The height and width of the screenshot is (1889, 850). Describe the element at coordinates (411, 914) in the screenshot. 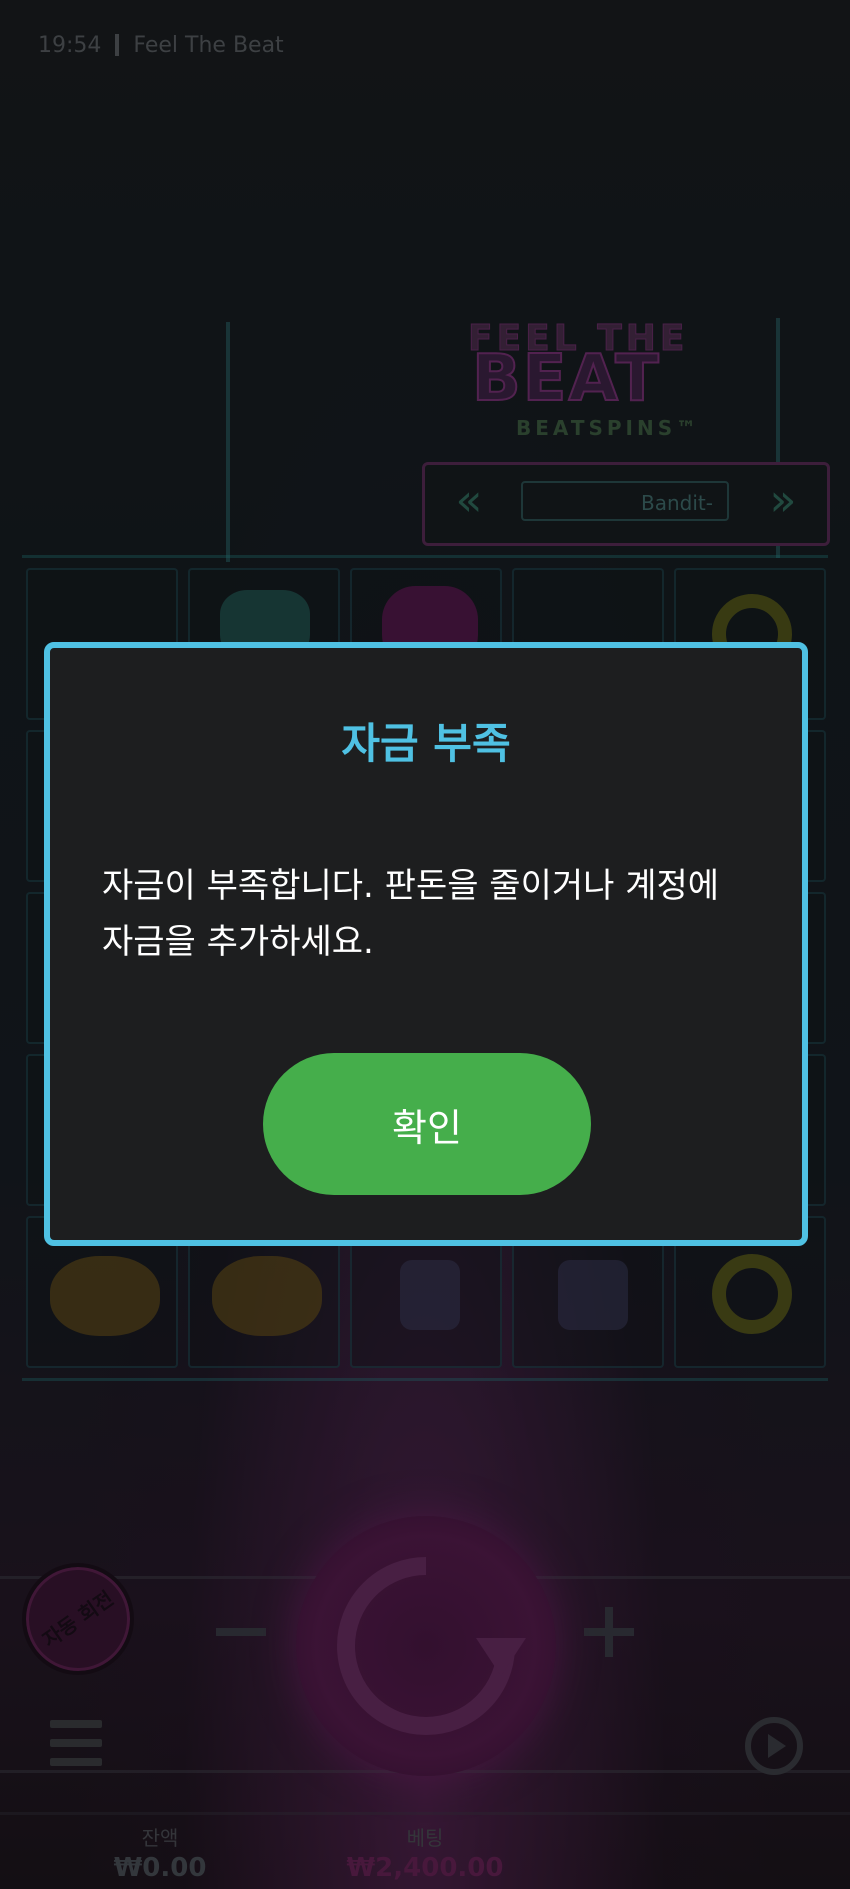

I see `dialog-message: 자금이 부족합니다. 판돈을 줄이거나 계정에 자금을 추가하세요.` at that location.